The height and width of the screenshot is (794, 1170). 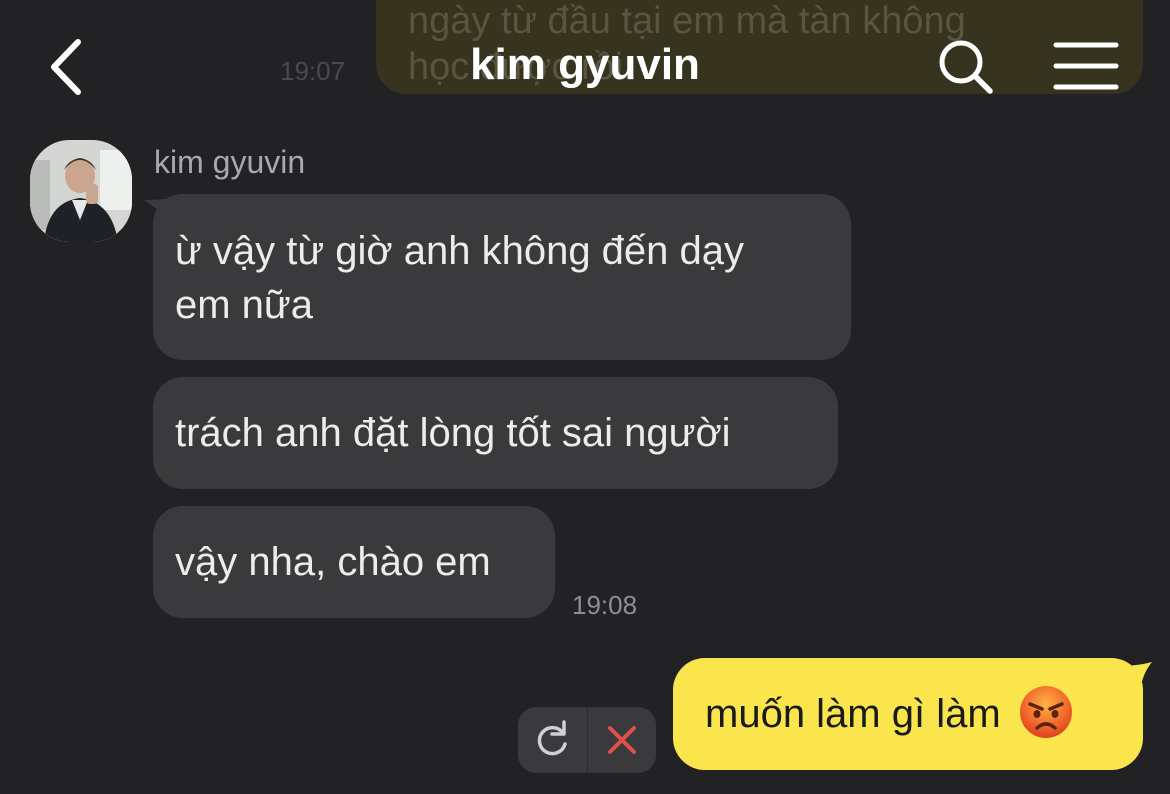 I want to click on angry-face-icon, so click(x=1045, y=712).